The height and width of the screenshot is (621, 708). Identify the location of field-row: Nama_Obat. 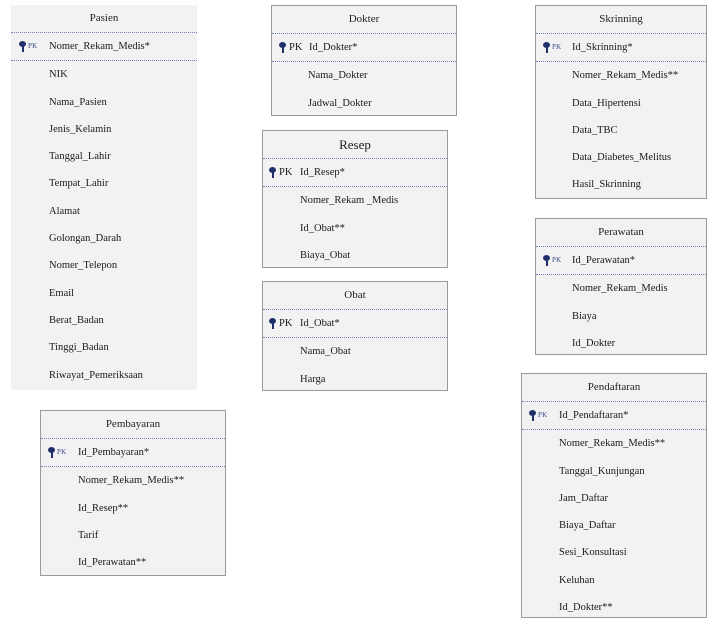
(355, 351).